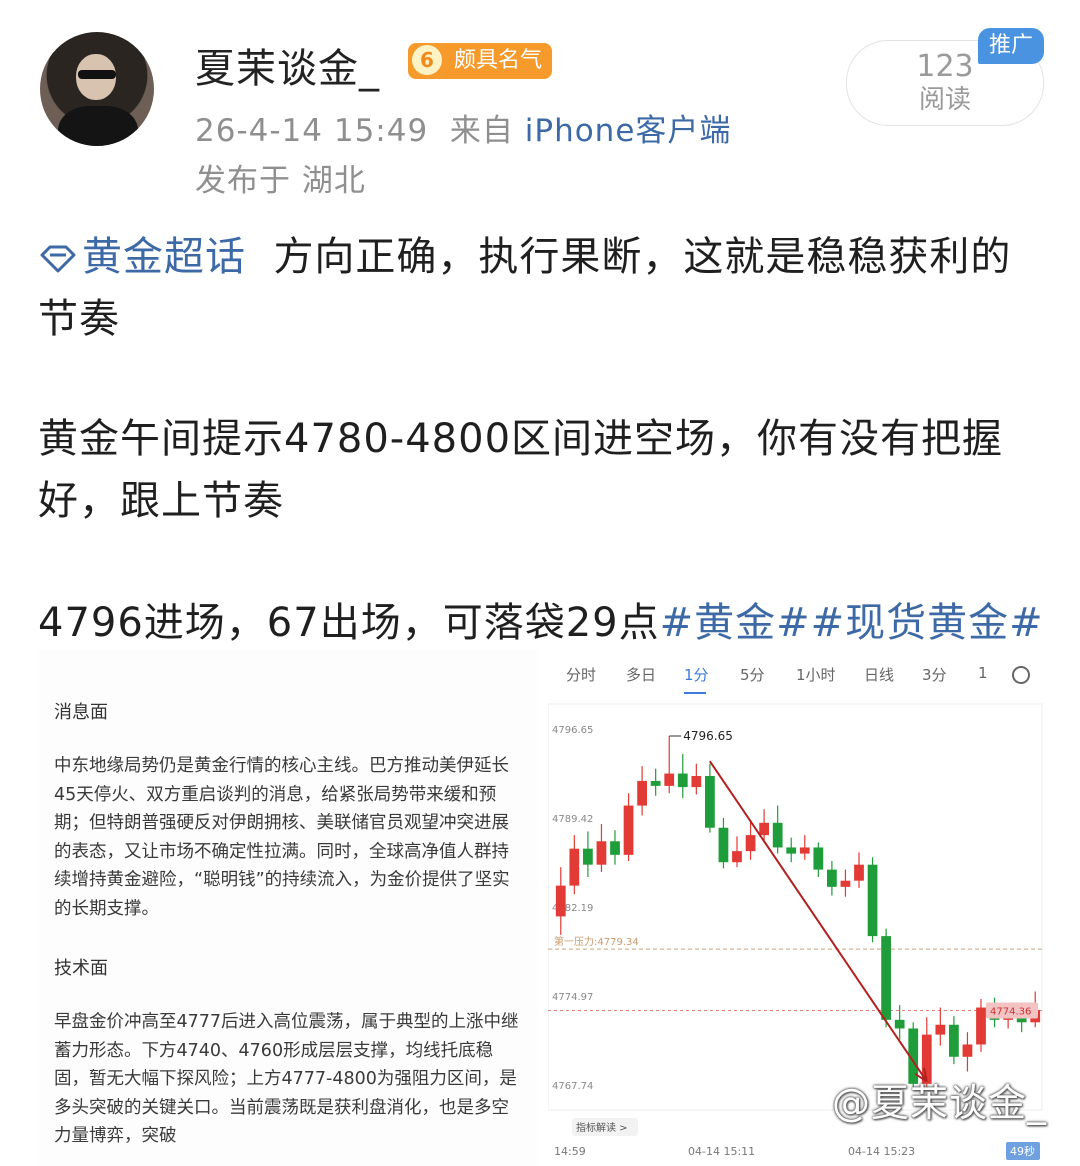 The width and height of the screenshot is (1080, 1166). What do you see at coordinates (572, 1086) in the screenshot?
I see `y-tick-label: 4767.74` at bounding box center [572, 1086].